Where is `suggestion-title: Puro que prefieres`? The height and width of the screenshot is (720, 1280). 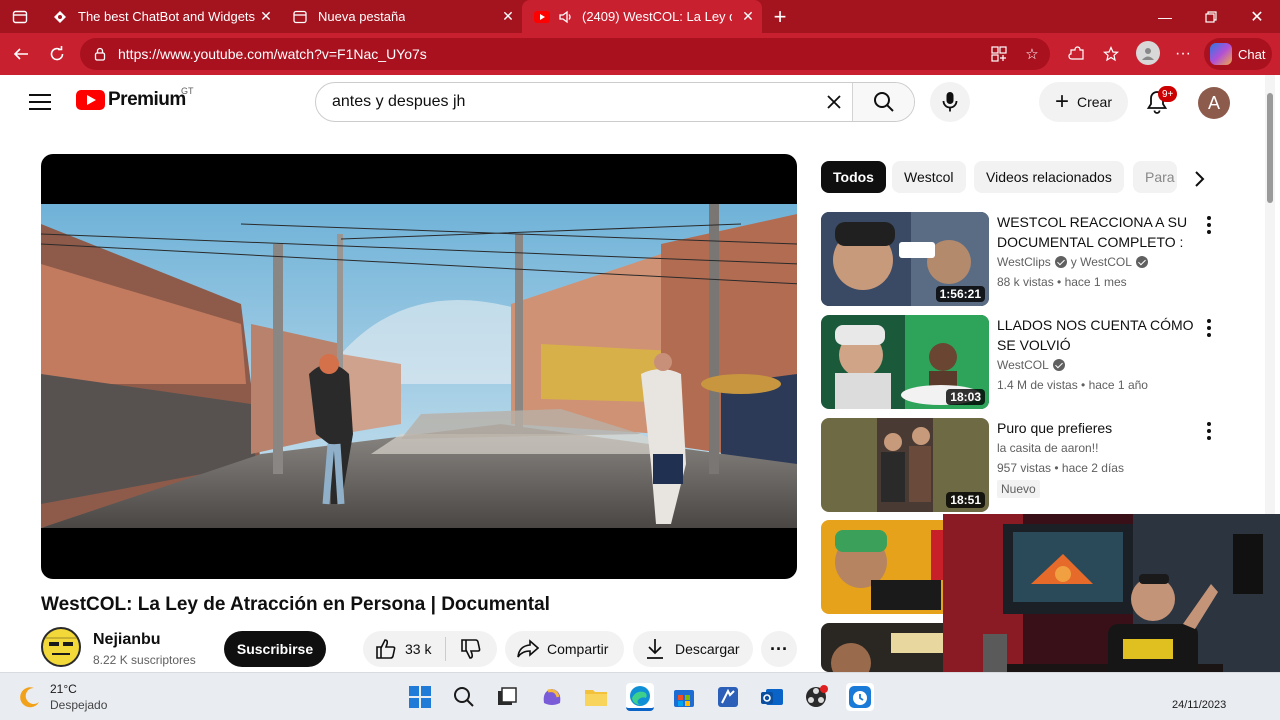
suggestion-title: Puro que prefieres is located at coordinates (1099, 428).